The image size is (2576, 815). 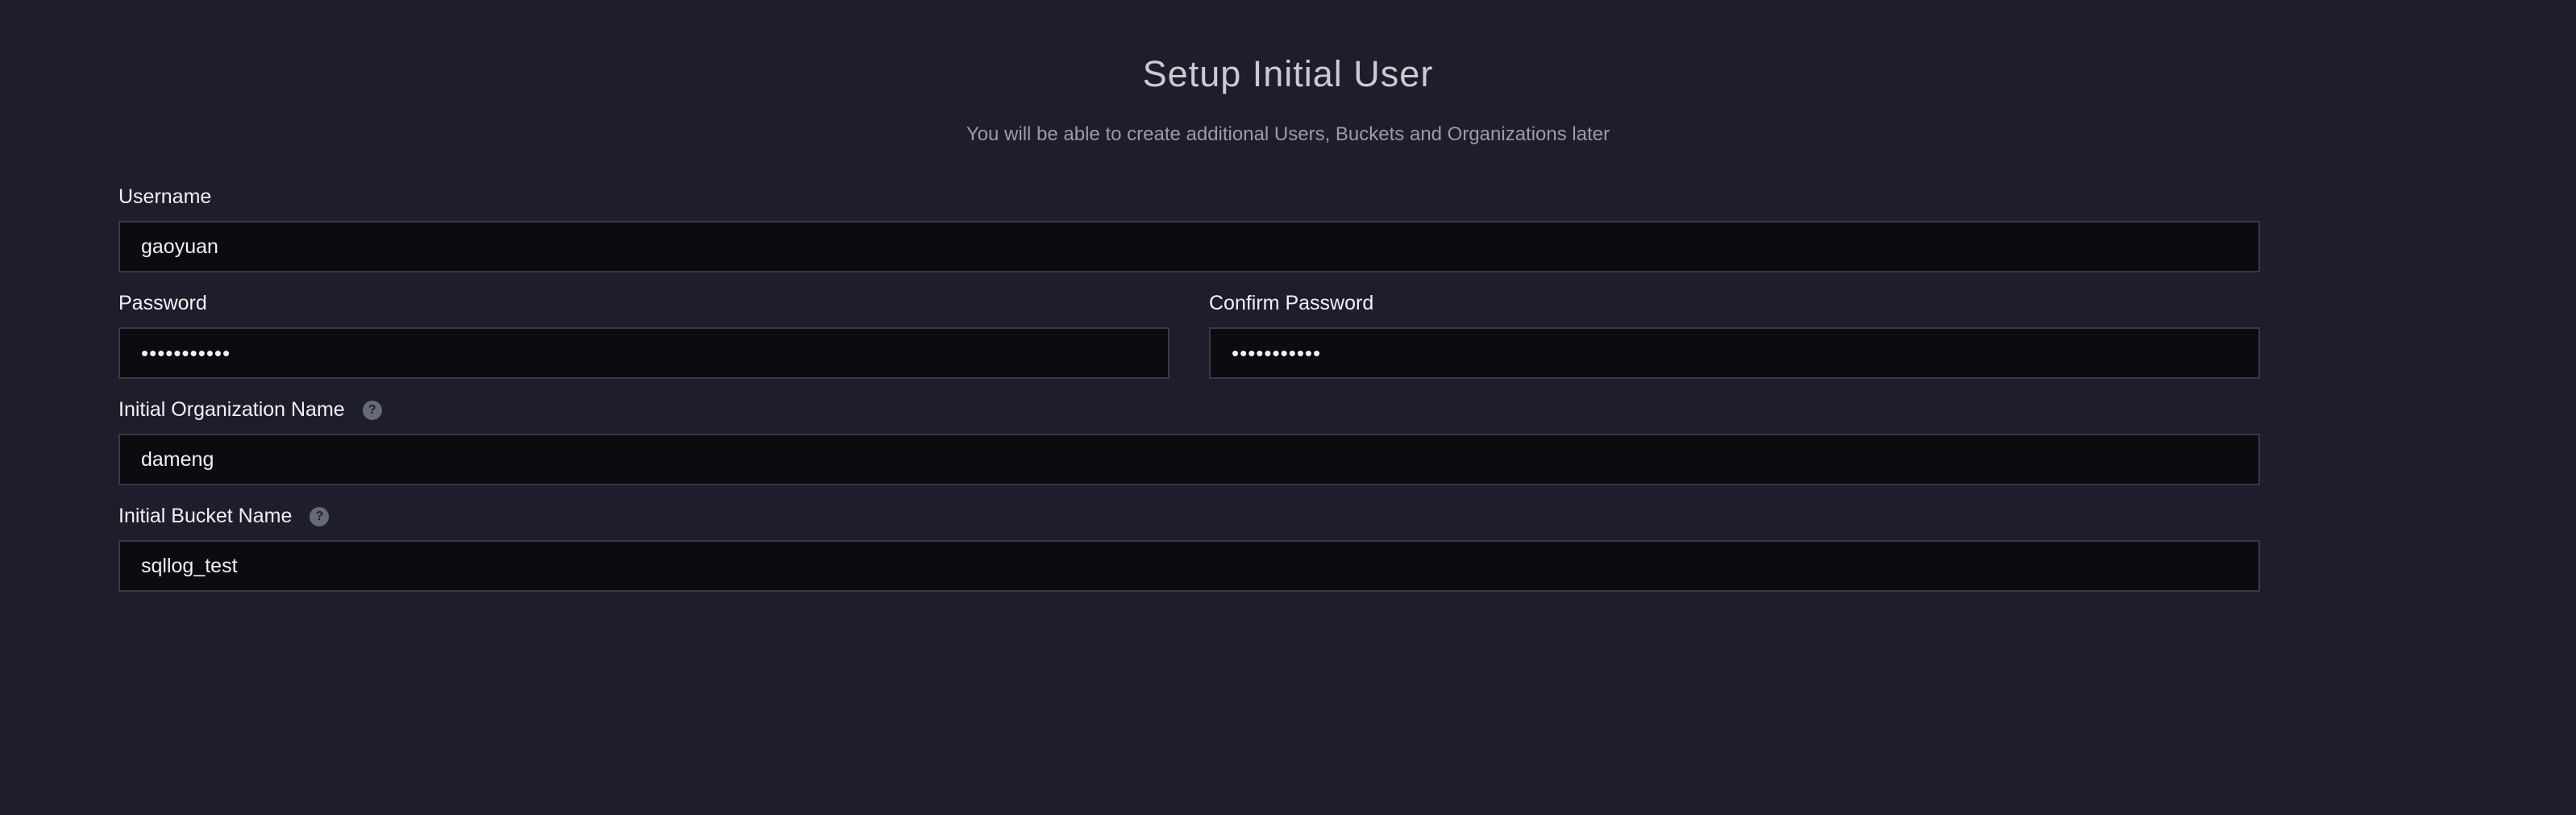 I want to click on password-input, so click(x=644, y=353).